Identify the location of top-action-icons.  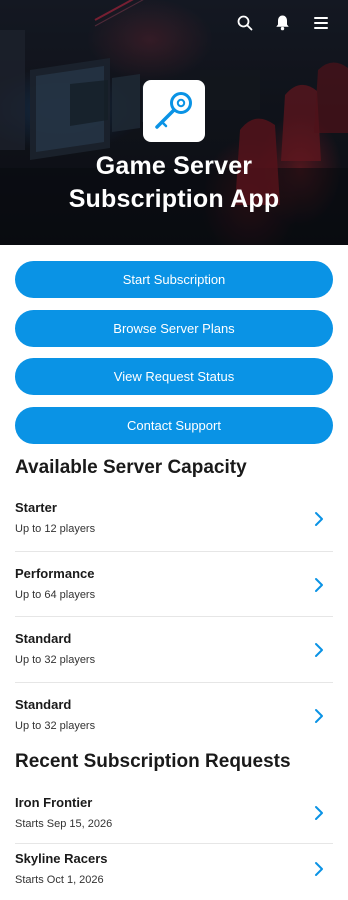
(282, 22).